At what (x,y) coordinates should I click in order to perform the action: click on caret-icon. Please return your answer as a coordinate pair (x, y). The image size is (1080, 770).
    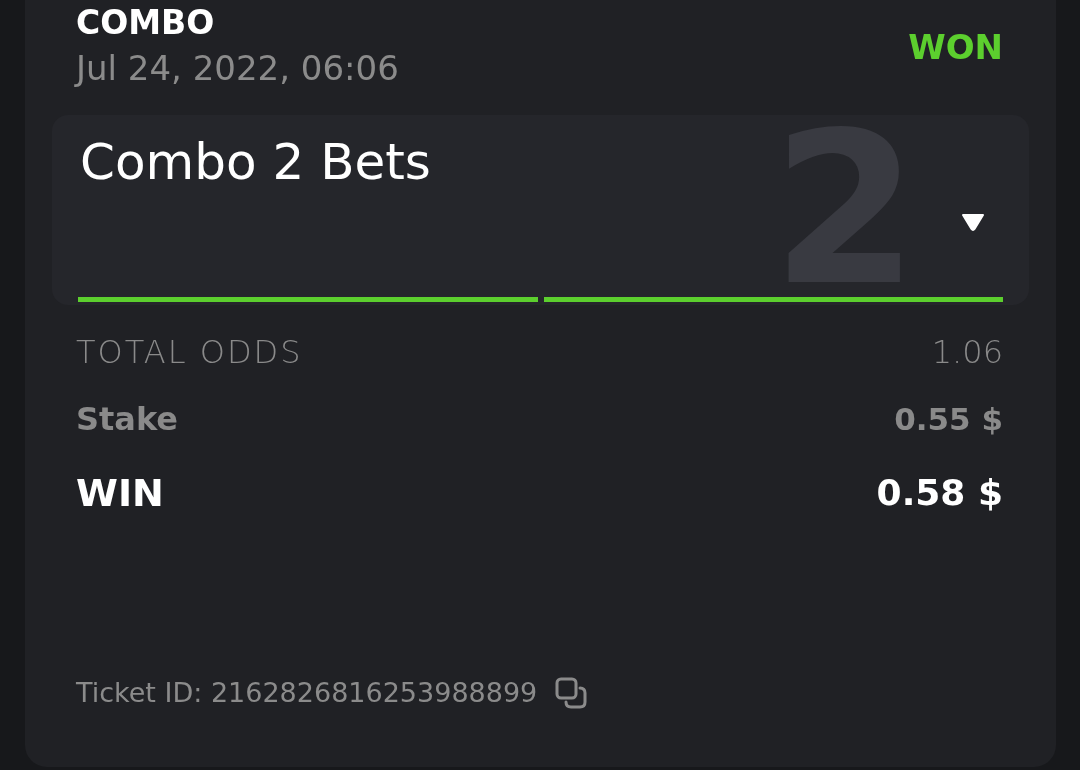
    Looking at the image, I should click on (973, 222).